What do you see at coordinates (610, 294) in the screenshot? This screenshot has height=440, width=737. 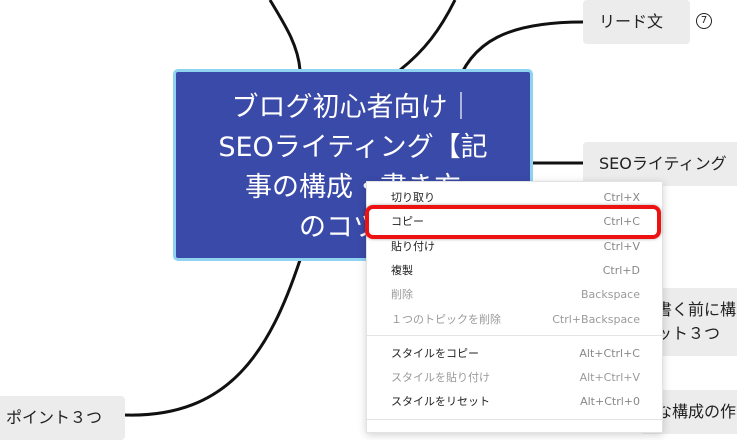 I see `menu-item-shortcut: Backspace` at bounding box center [610, 294].